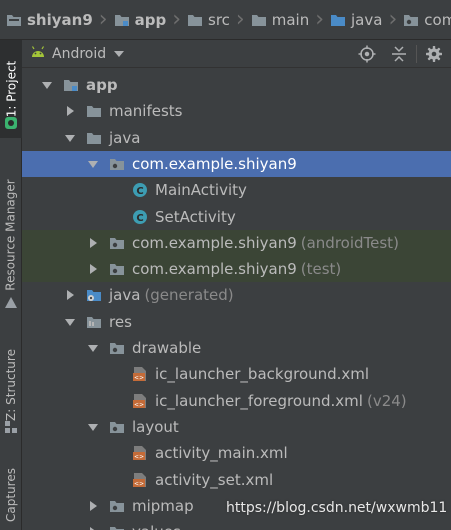 The width and height of the screenshot is (451, 530). What do you see at coordinates (290, 19) in the screenshot?
I see `breadcrumb-label: main` at bounding box center [290, 19].